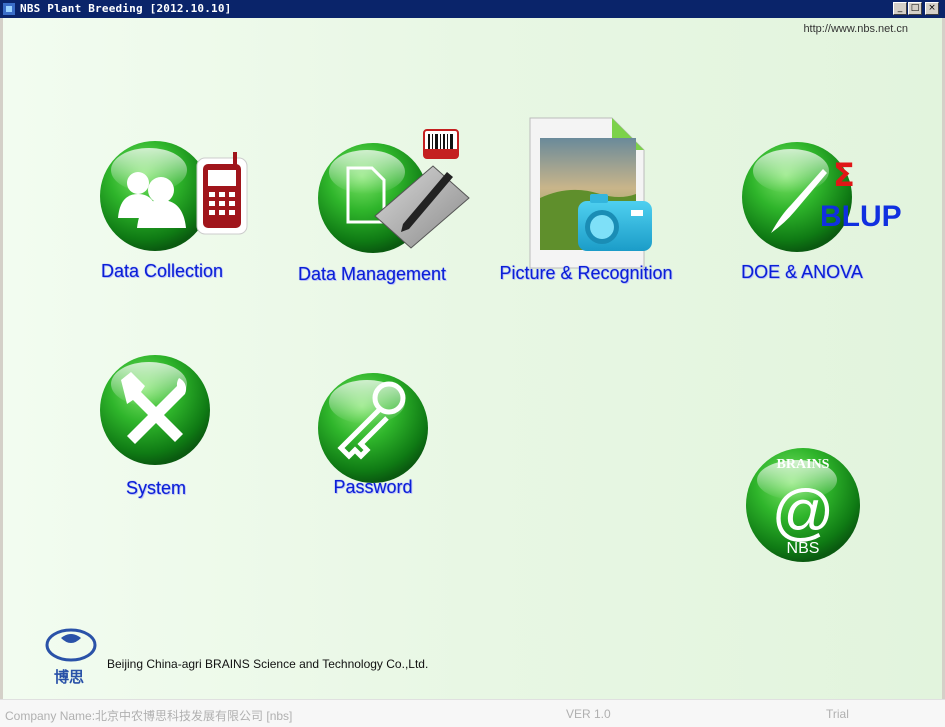 The height and width of the screenshot is (727, 945). I want to click on picture-recognition-label: Picture & Recognition, so click(585, 273).